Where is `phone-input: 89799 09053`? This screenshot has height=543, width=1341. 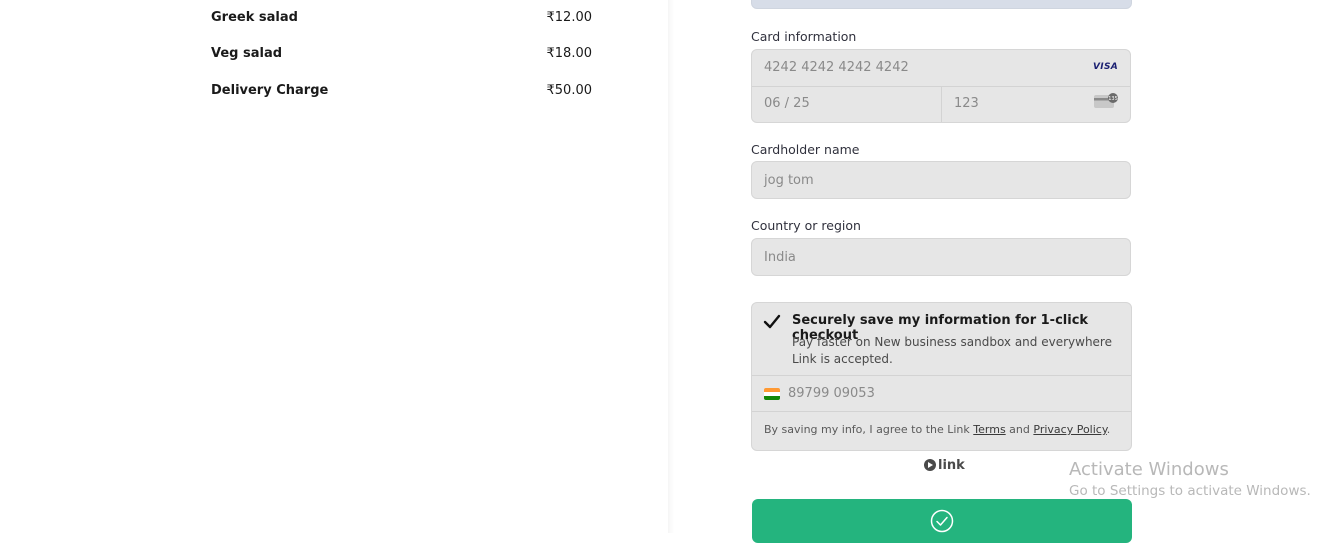 phone-input: 89799 09053 is located at coordinates (831, 393).